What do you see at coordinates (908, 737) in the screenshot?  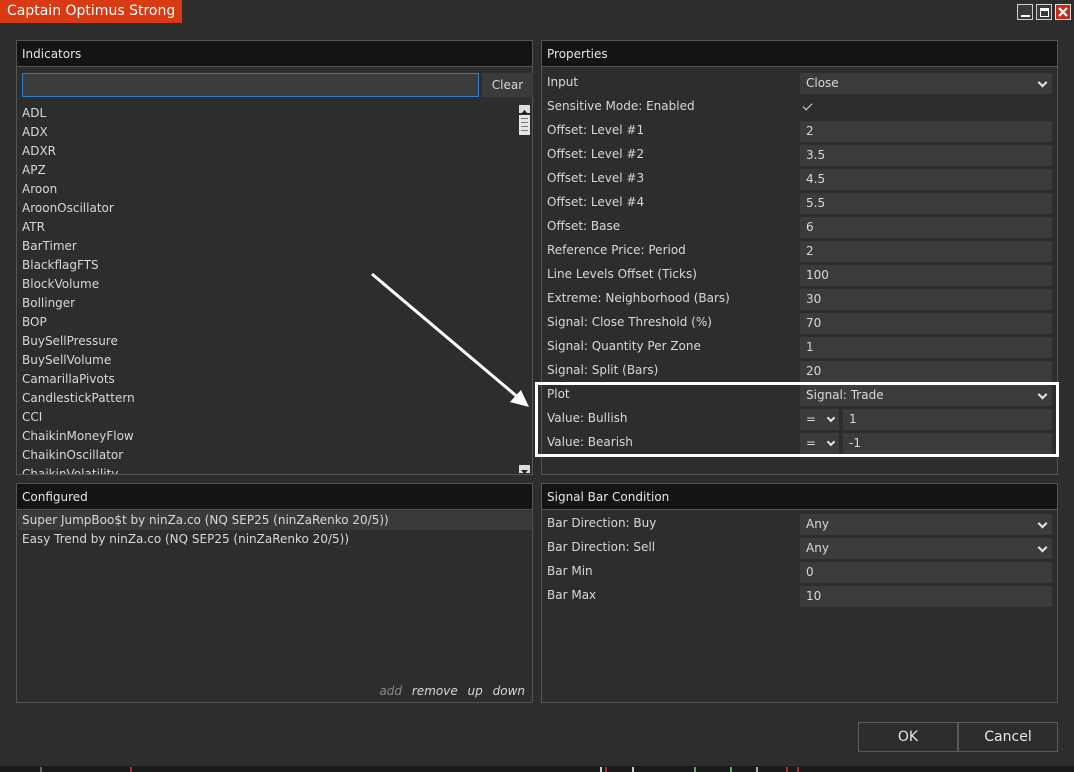 I see `ok-button: OK` at bounding box center [908, 737].